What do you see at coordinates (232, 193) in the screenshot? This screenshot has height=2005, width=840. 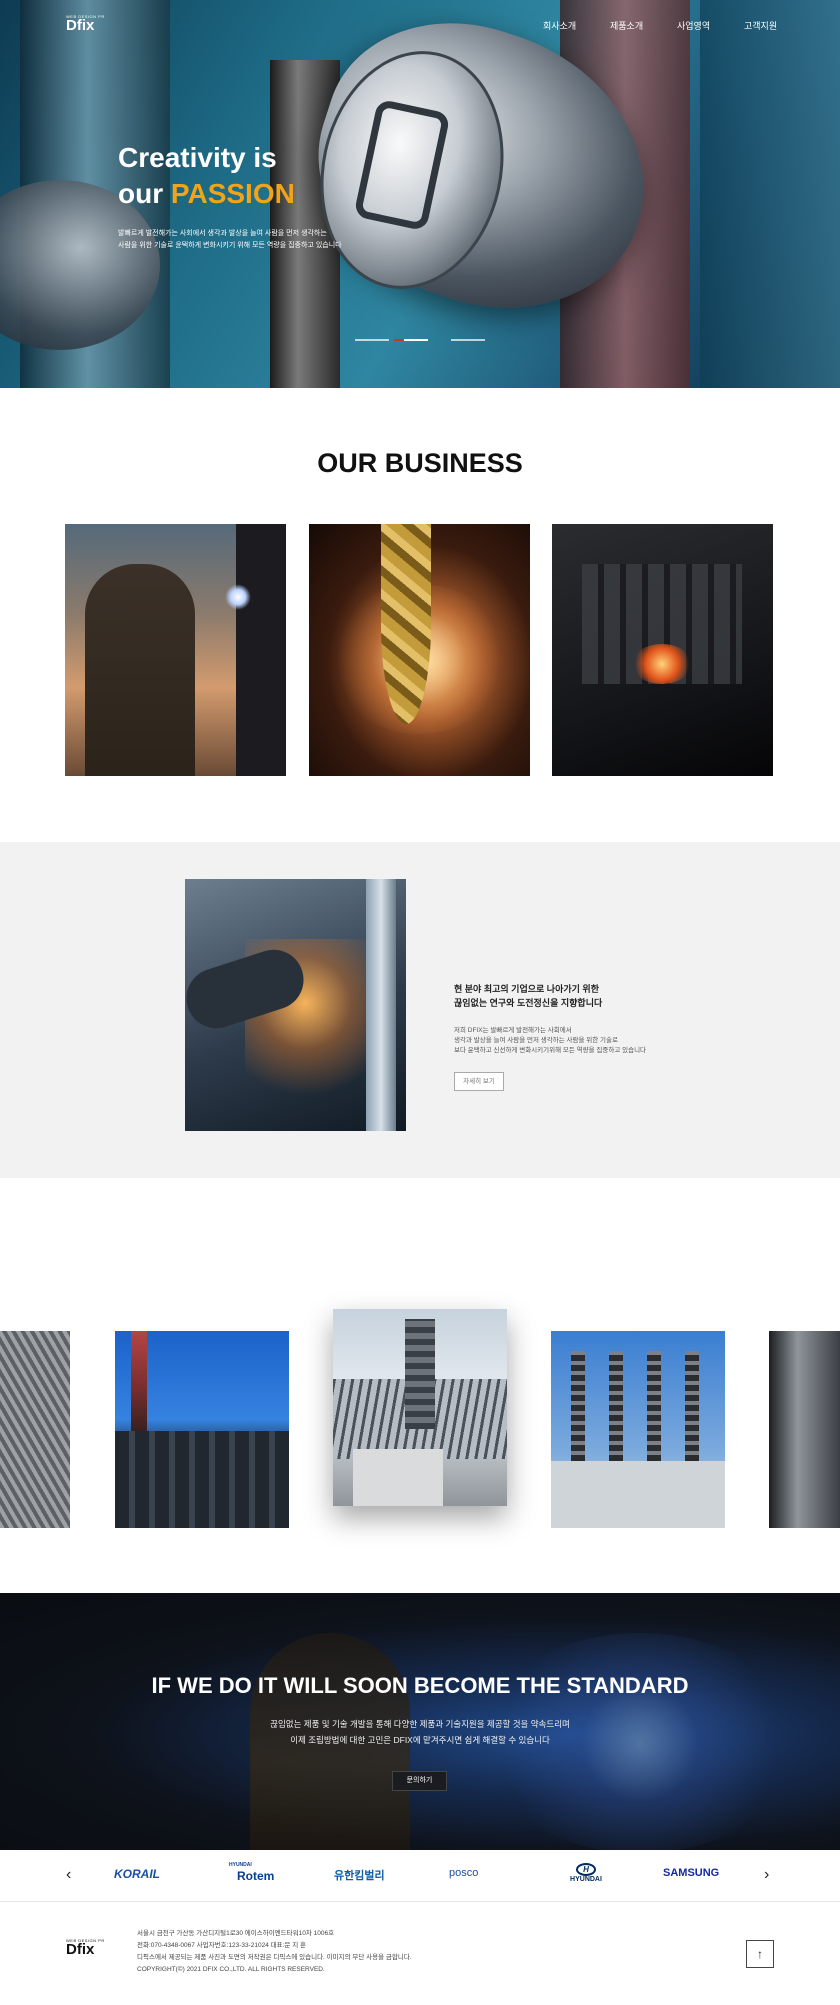 I see `hero-title-accent: PASSION` at bounding box center [232, 193].